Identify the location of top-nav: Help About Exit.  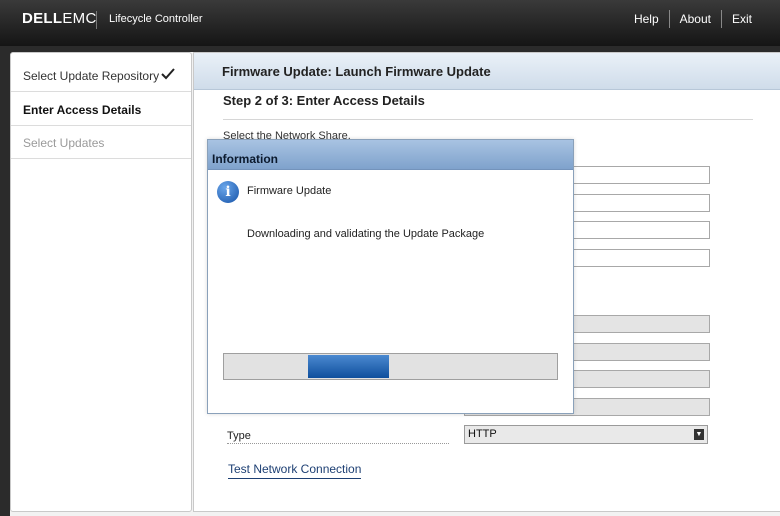
(693, 19).